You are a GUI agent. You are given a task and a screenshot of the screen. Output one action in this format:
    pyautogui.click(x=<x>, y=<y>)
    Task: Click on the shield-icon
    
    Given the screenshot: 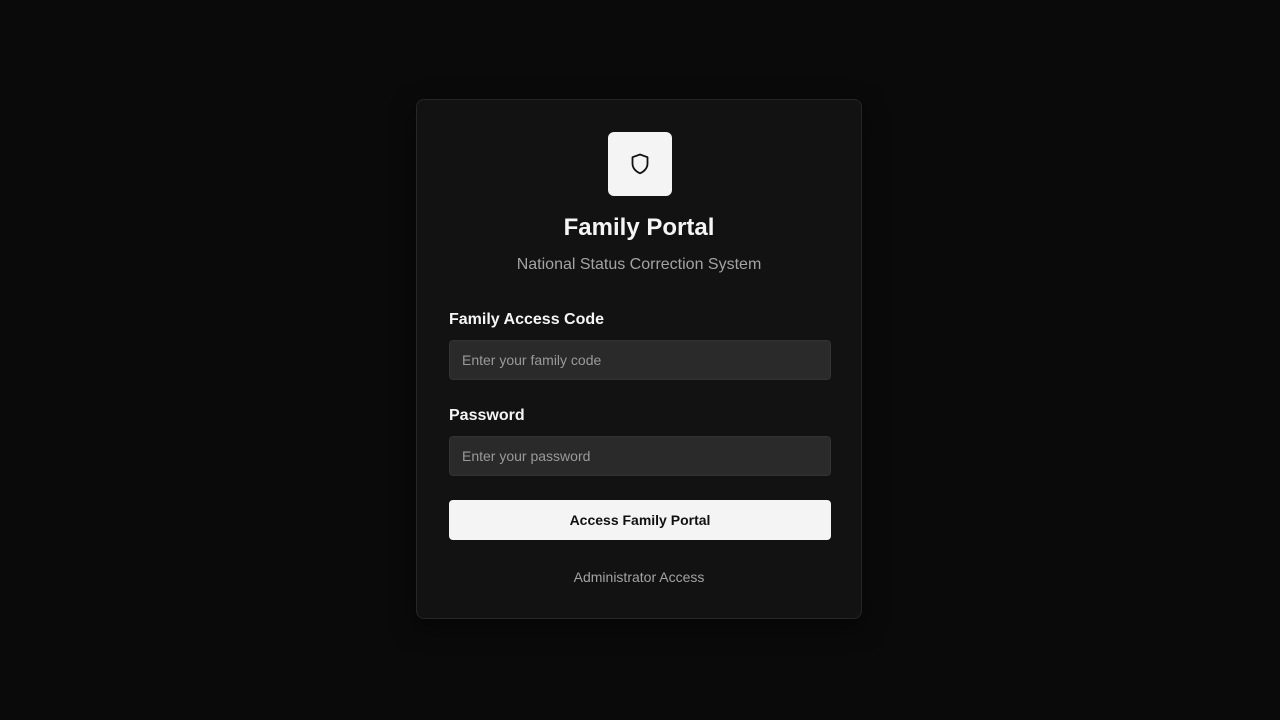 What is the action you would take?
    pyautogui.click(x=640, y=164)
    